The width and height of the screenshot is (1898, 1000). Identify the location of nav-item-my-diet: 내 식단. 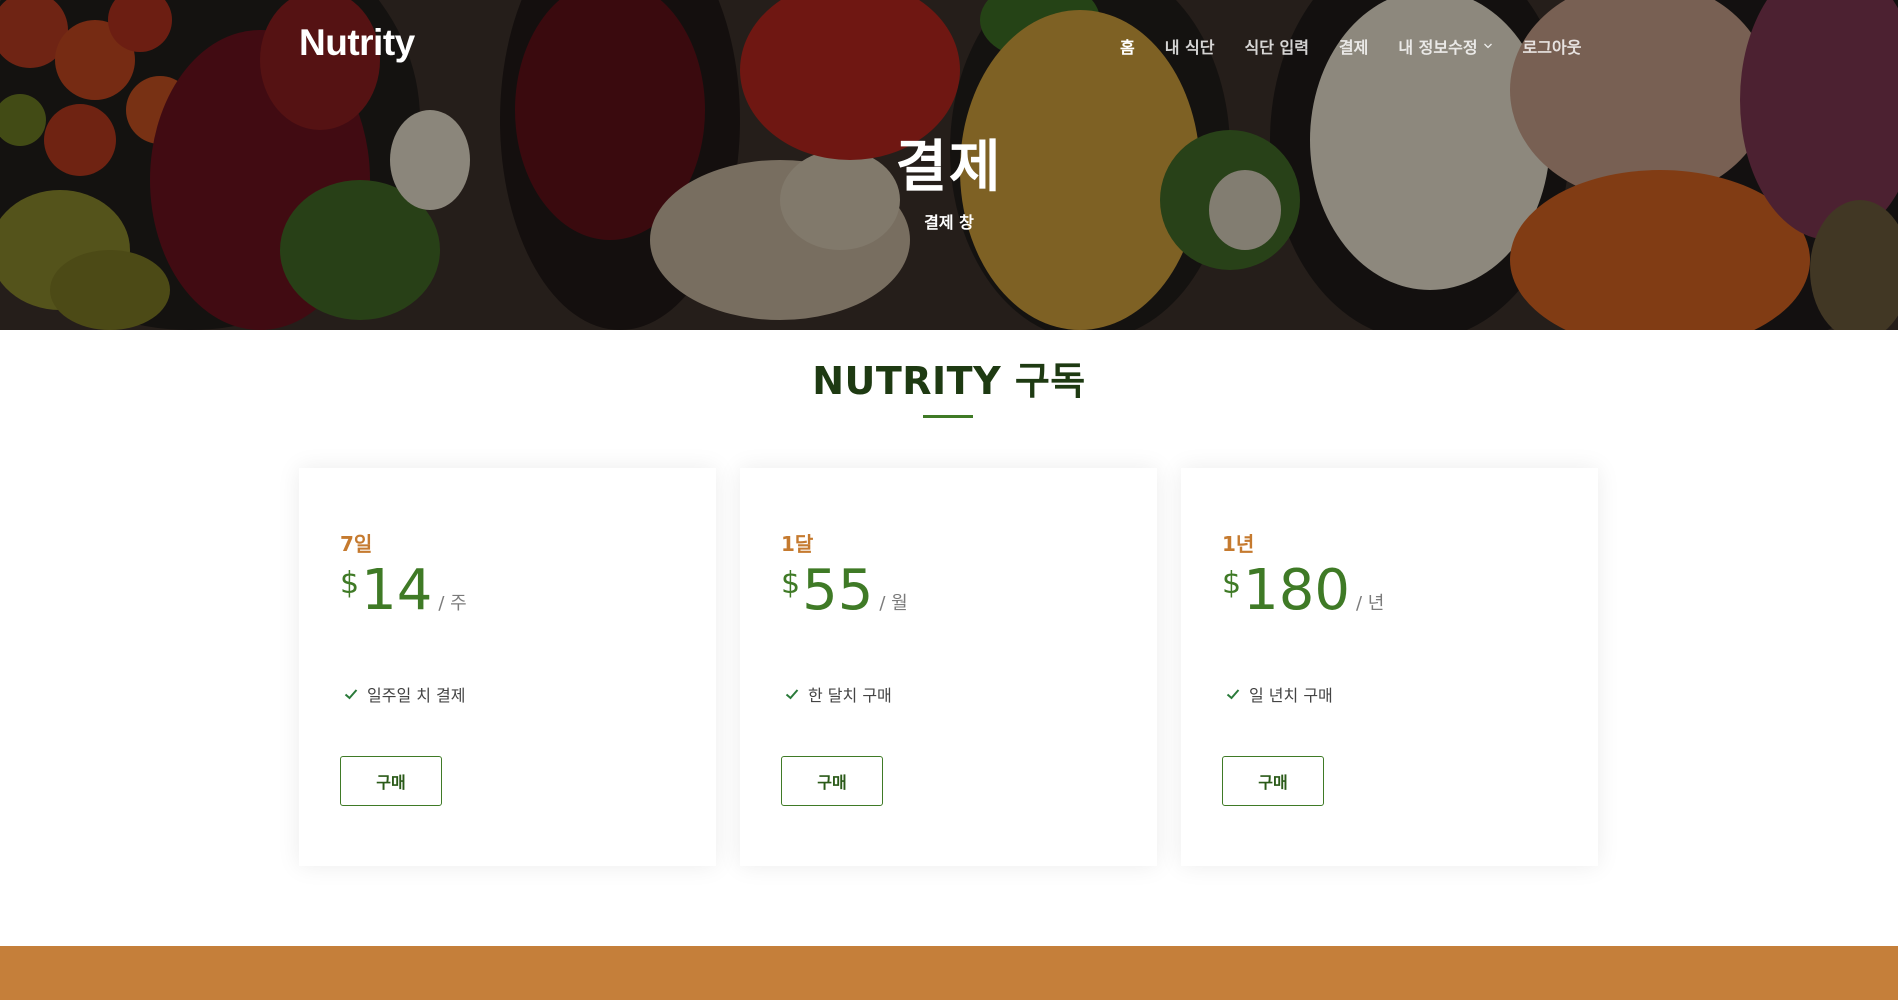
(1190, 46).